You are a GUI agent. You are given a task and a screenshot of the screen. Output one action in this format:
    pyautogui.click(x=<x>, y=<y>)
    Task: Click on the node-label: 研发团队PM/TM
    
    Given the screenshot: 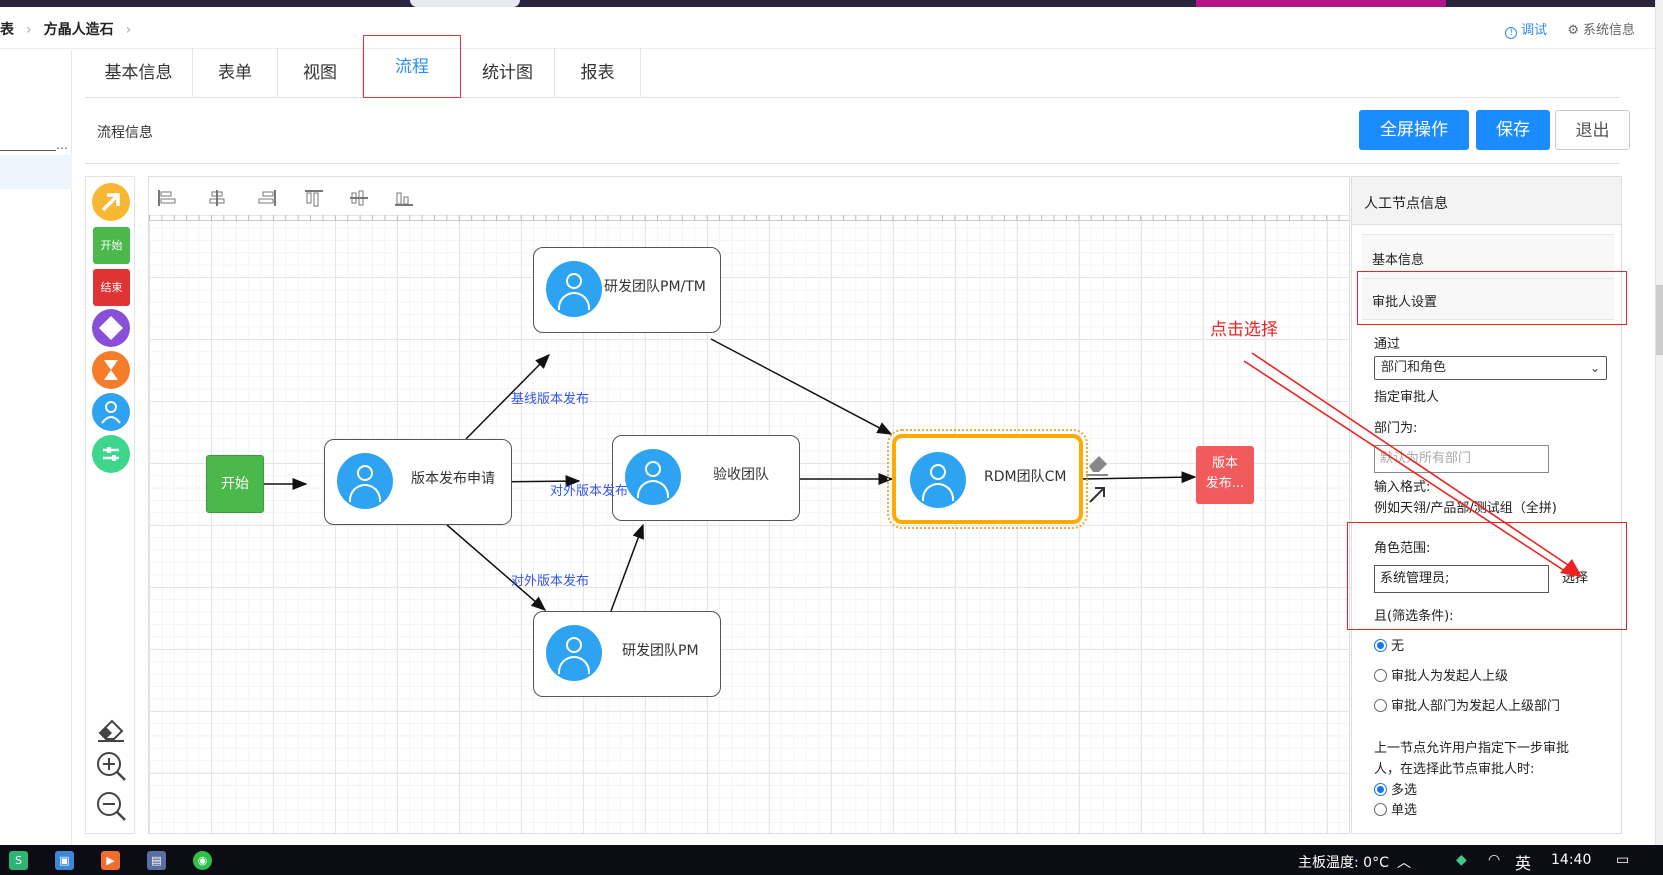 What is the action you would take?
    pyautogui.click(x=655, y=287)
    